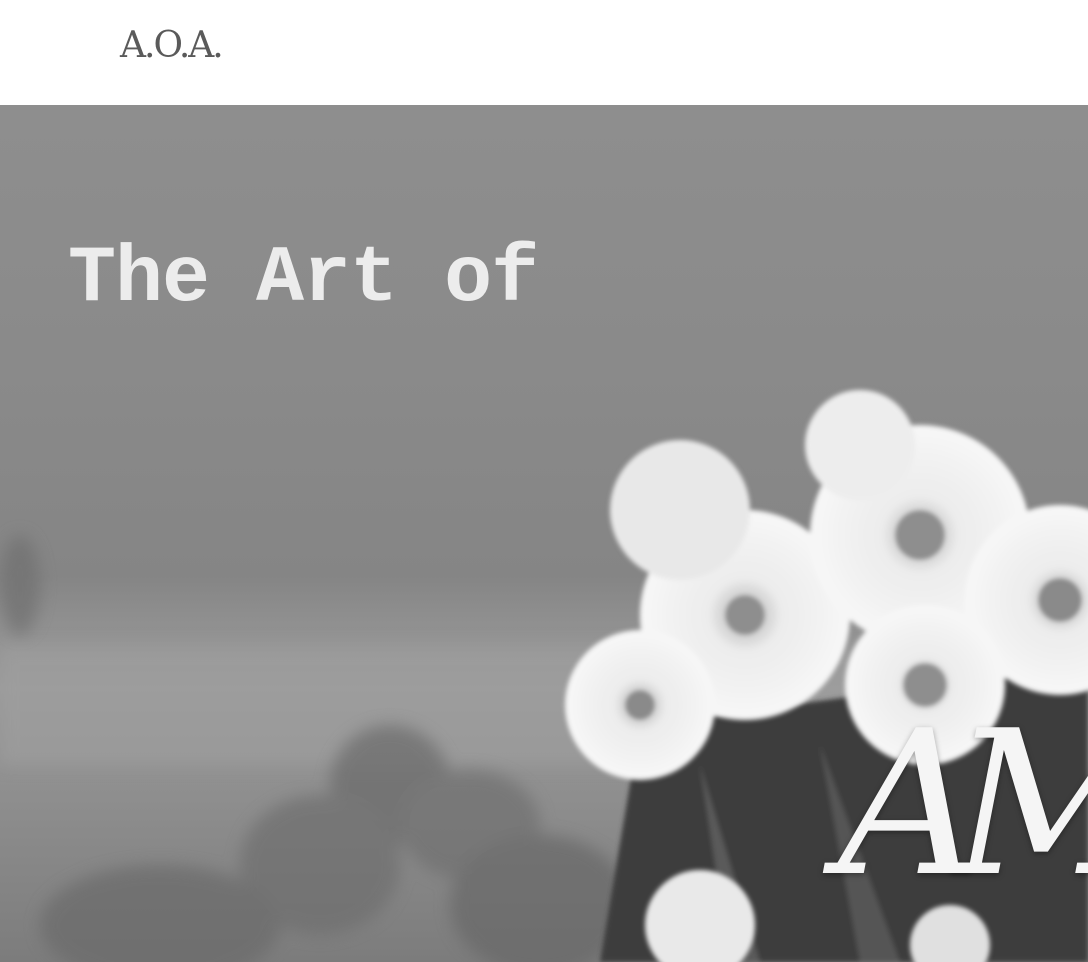  I want to click on site-logo: A.O.A., so click(172, 46).